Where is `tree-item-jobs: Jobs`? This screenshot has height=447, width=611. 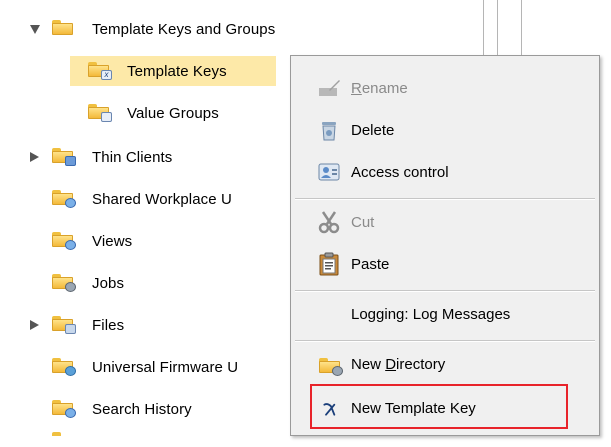
tree-item-jobs: Jobs is located at coordinates (145, 283).